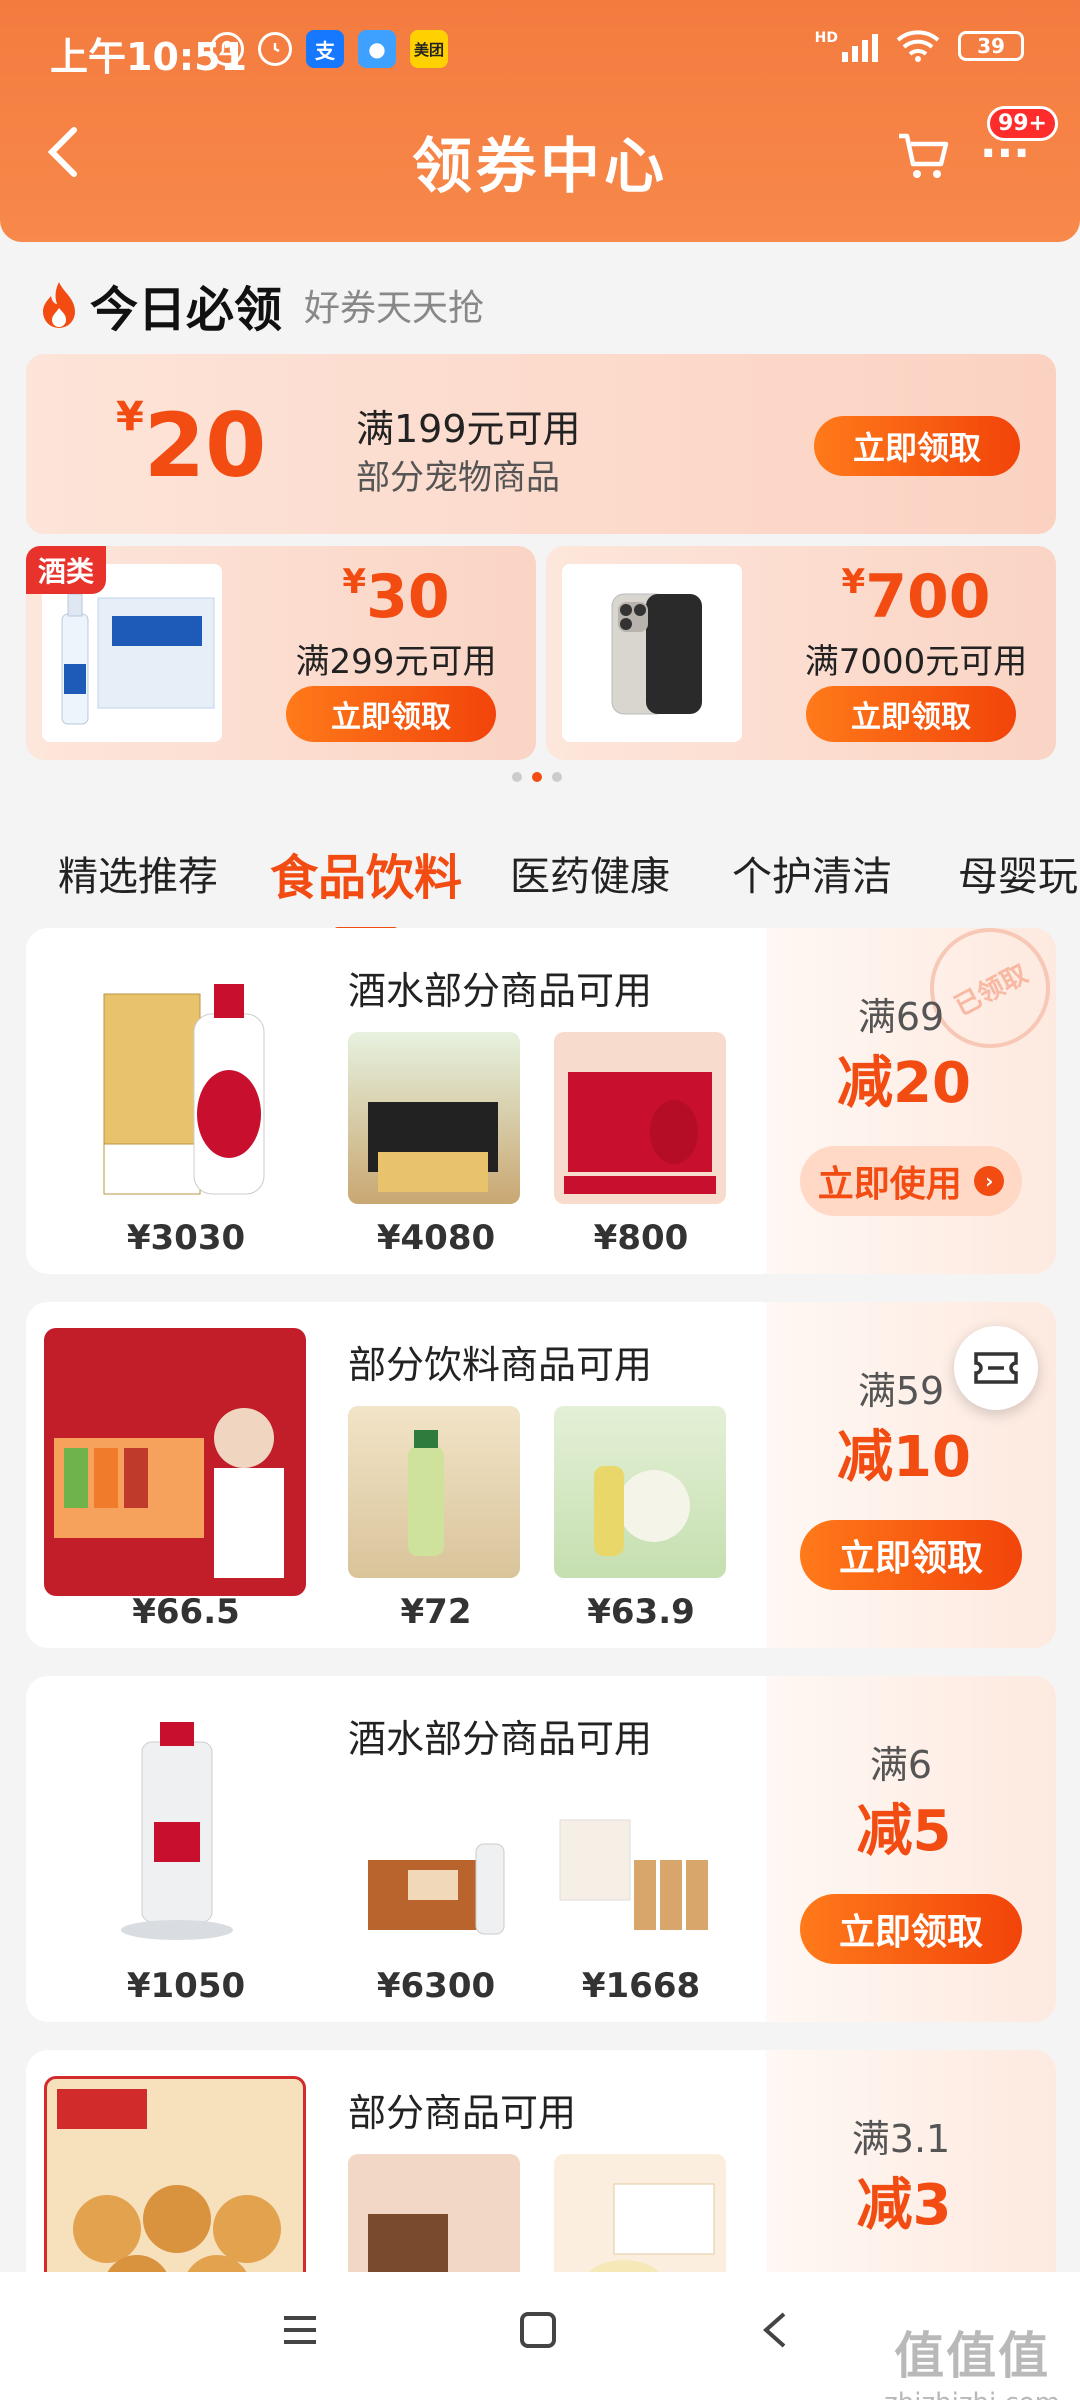  What do you see at coordinates (59, 305) in the screenshot?
I see `fire-icon` at bounding box center [59, 305].